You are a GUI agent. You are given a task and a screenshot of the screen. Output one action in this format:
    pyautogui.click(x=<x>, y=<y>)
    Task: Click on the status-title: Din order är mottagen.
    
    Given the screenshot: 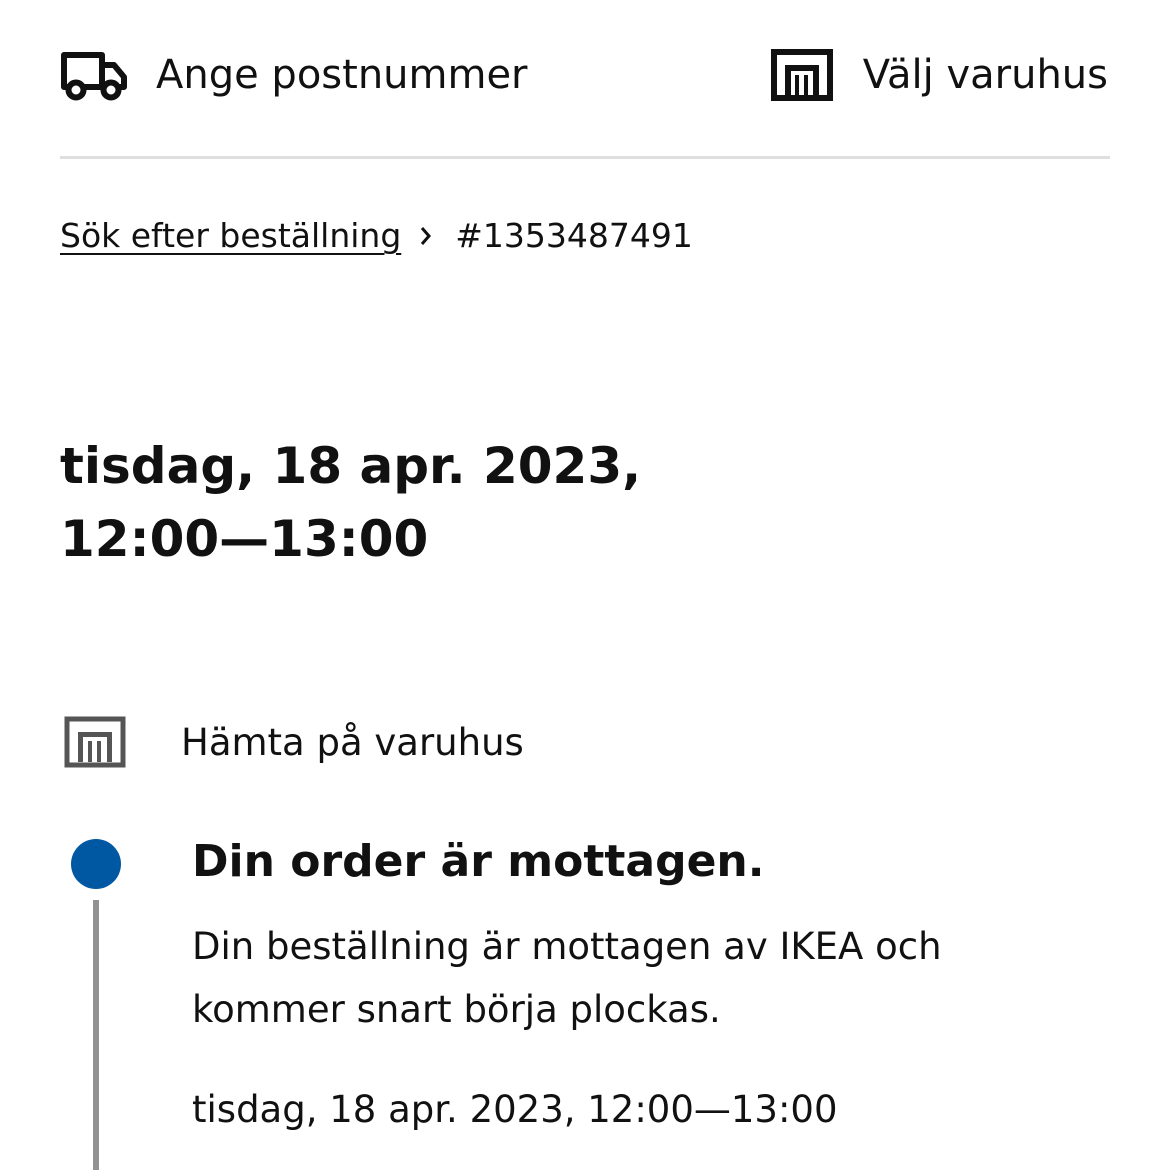 What is the action you would take?
    pyautogui.click(x=478, y=861)
    